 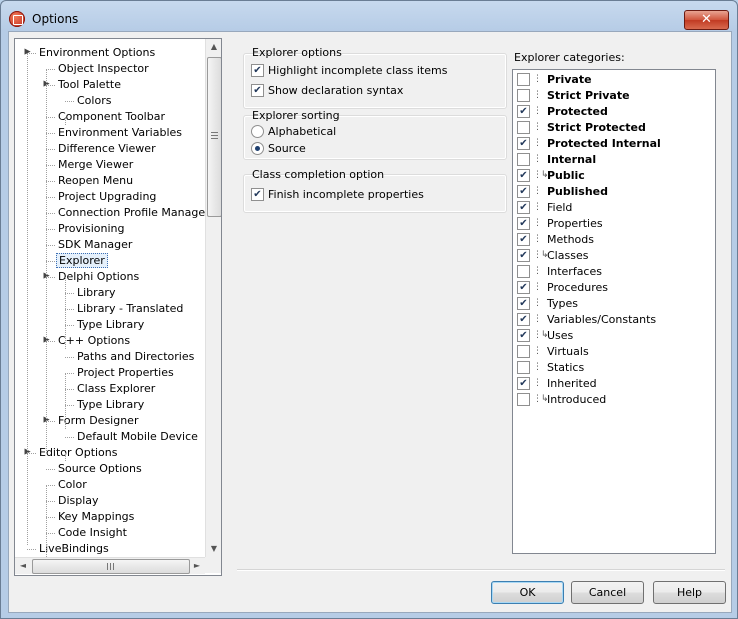 I want to click on tree-item: Object Inspector, so click(x=103, y=69).